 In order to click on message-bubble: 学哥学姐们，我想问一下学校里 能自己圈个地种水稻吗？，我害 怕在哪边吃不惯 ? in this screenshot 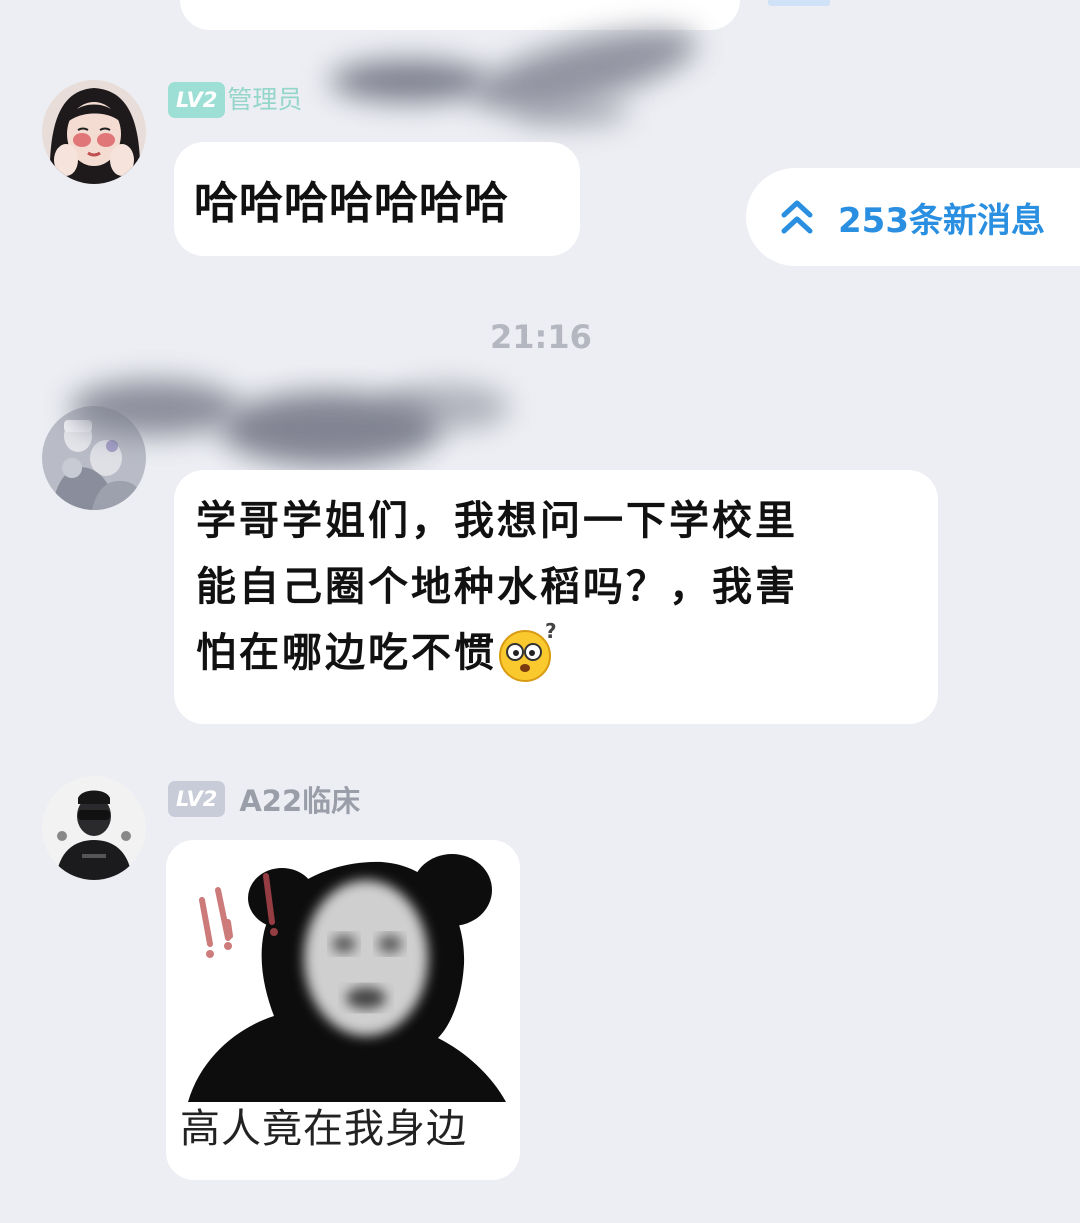, I will do `click(556, 597)`.